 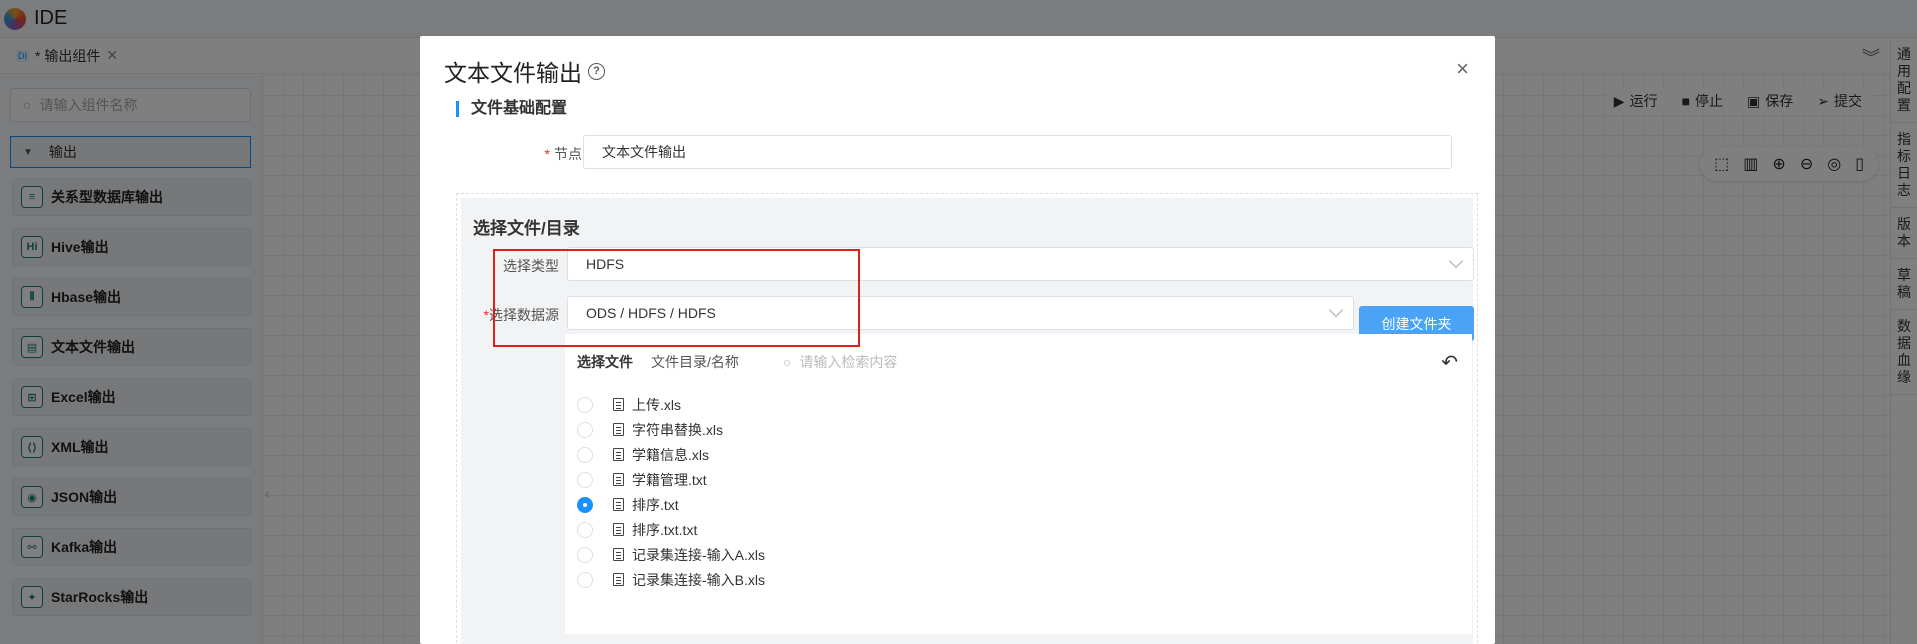 I want to click on file-name: 记录集连接-输入A.xls, so click(x=698, y=554).